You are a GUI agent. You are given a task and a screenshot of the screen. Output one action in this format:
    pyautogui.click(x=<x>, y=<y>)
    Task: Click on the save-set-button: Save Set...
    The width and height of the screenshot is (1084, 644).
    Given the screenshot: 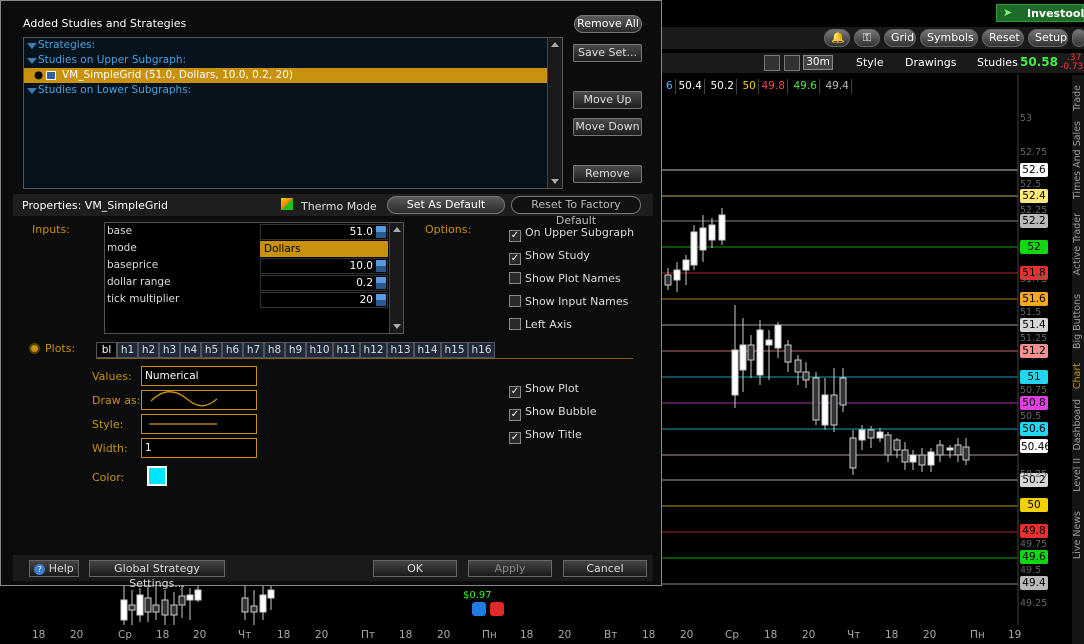 What is the action you would take?
    pyautogui.click(x=607, y=53)
    